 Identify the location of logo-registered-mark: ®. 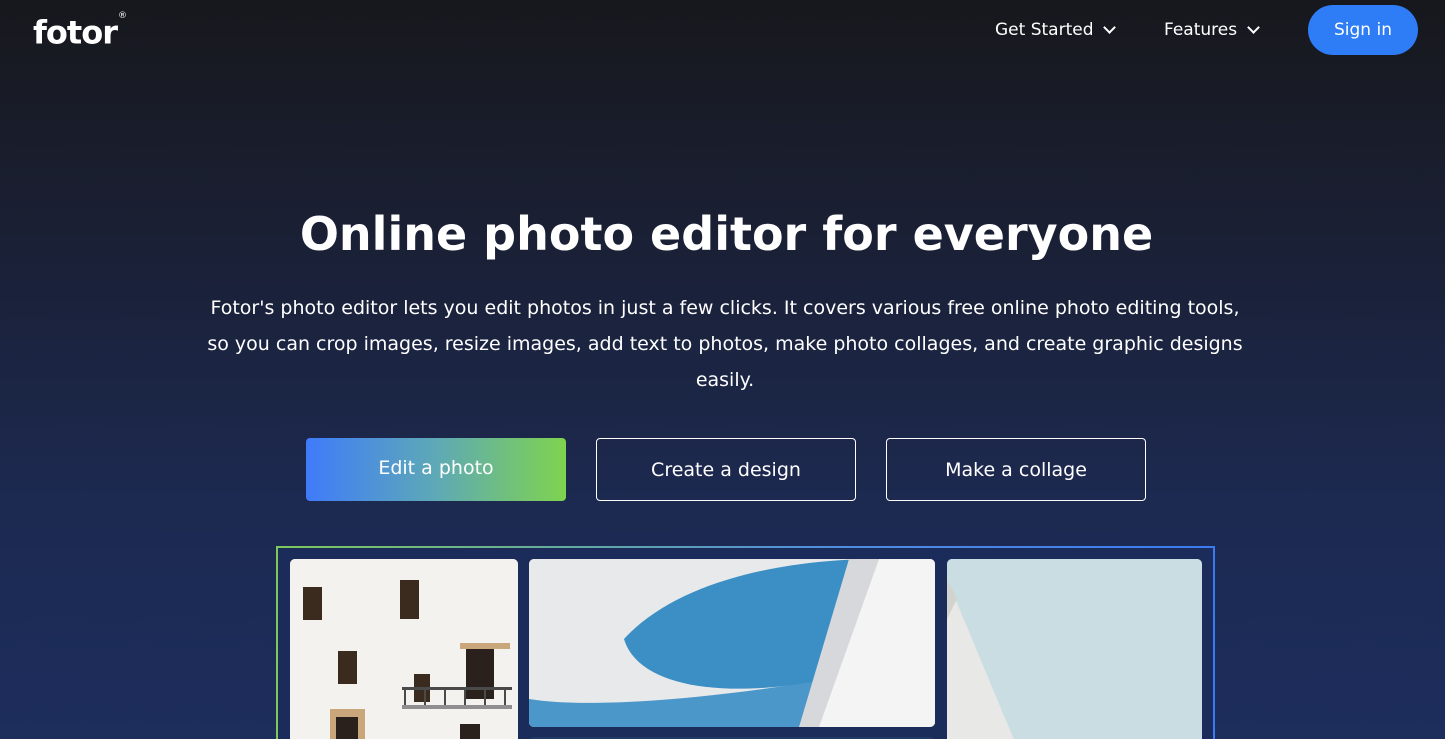
(122, 16).